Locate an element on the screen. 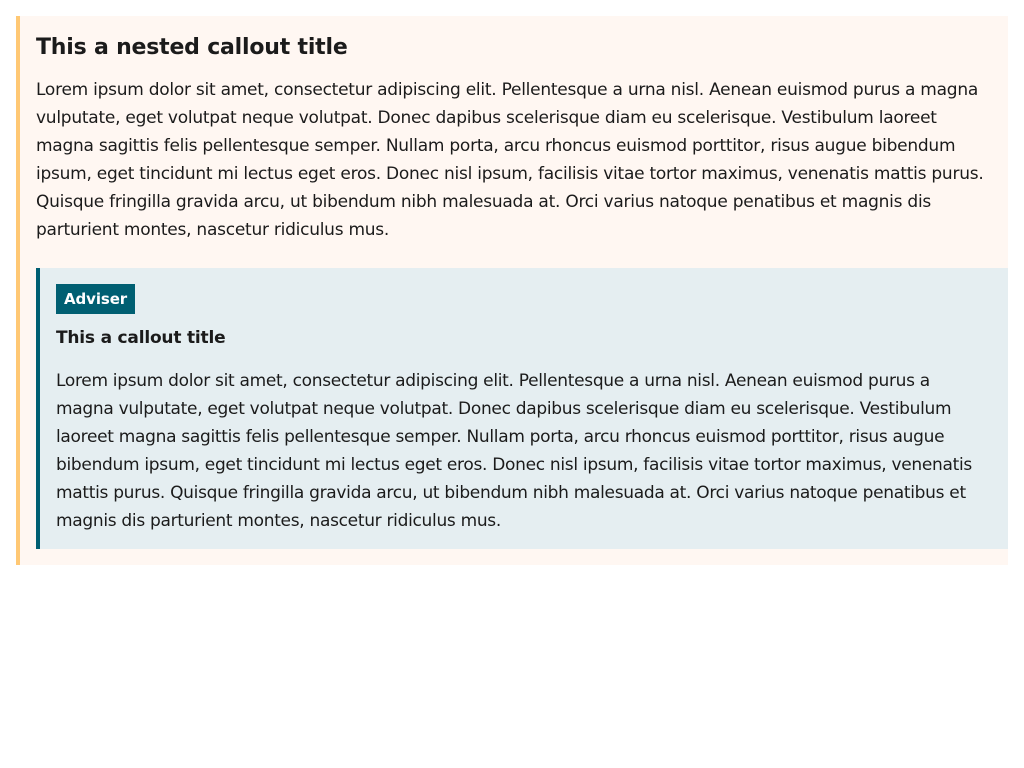 Image resolution: width=1024 pixels, height=768 pixels. adviser-badge: Adviser is located at coordinates (96, 299).